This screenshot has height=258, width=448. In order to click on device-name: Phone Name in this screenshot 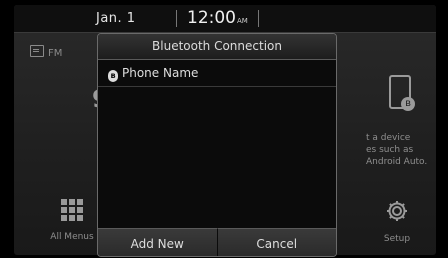, I will do `click(160, 73)`.